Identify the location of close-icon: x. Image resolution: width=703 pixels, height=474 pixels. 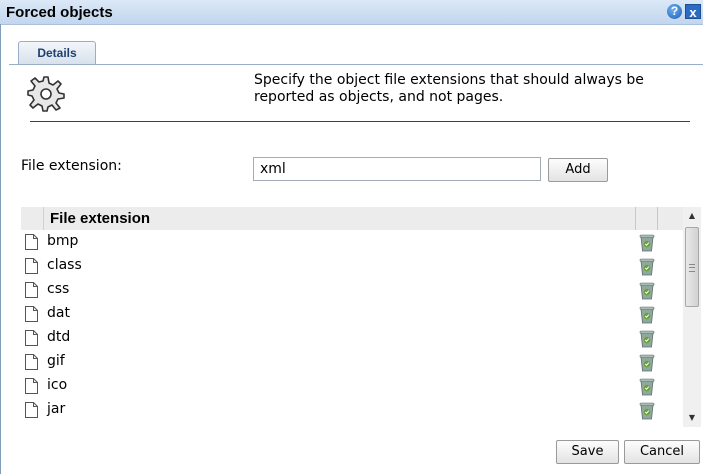
(693, 12).